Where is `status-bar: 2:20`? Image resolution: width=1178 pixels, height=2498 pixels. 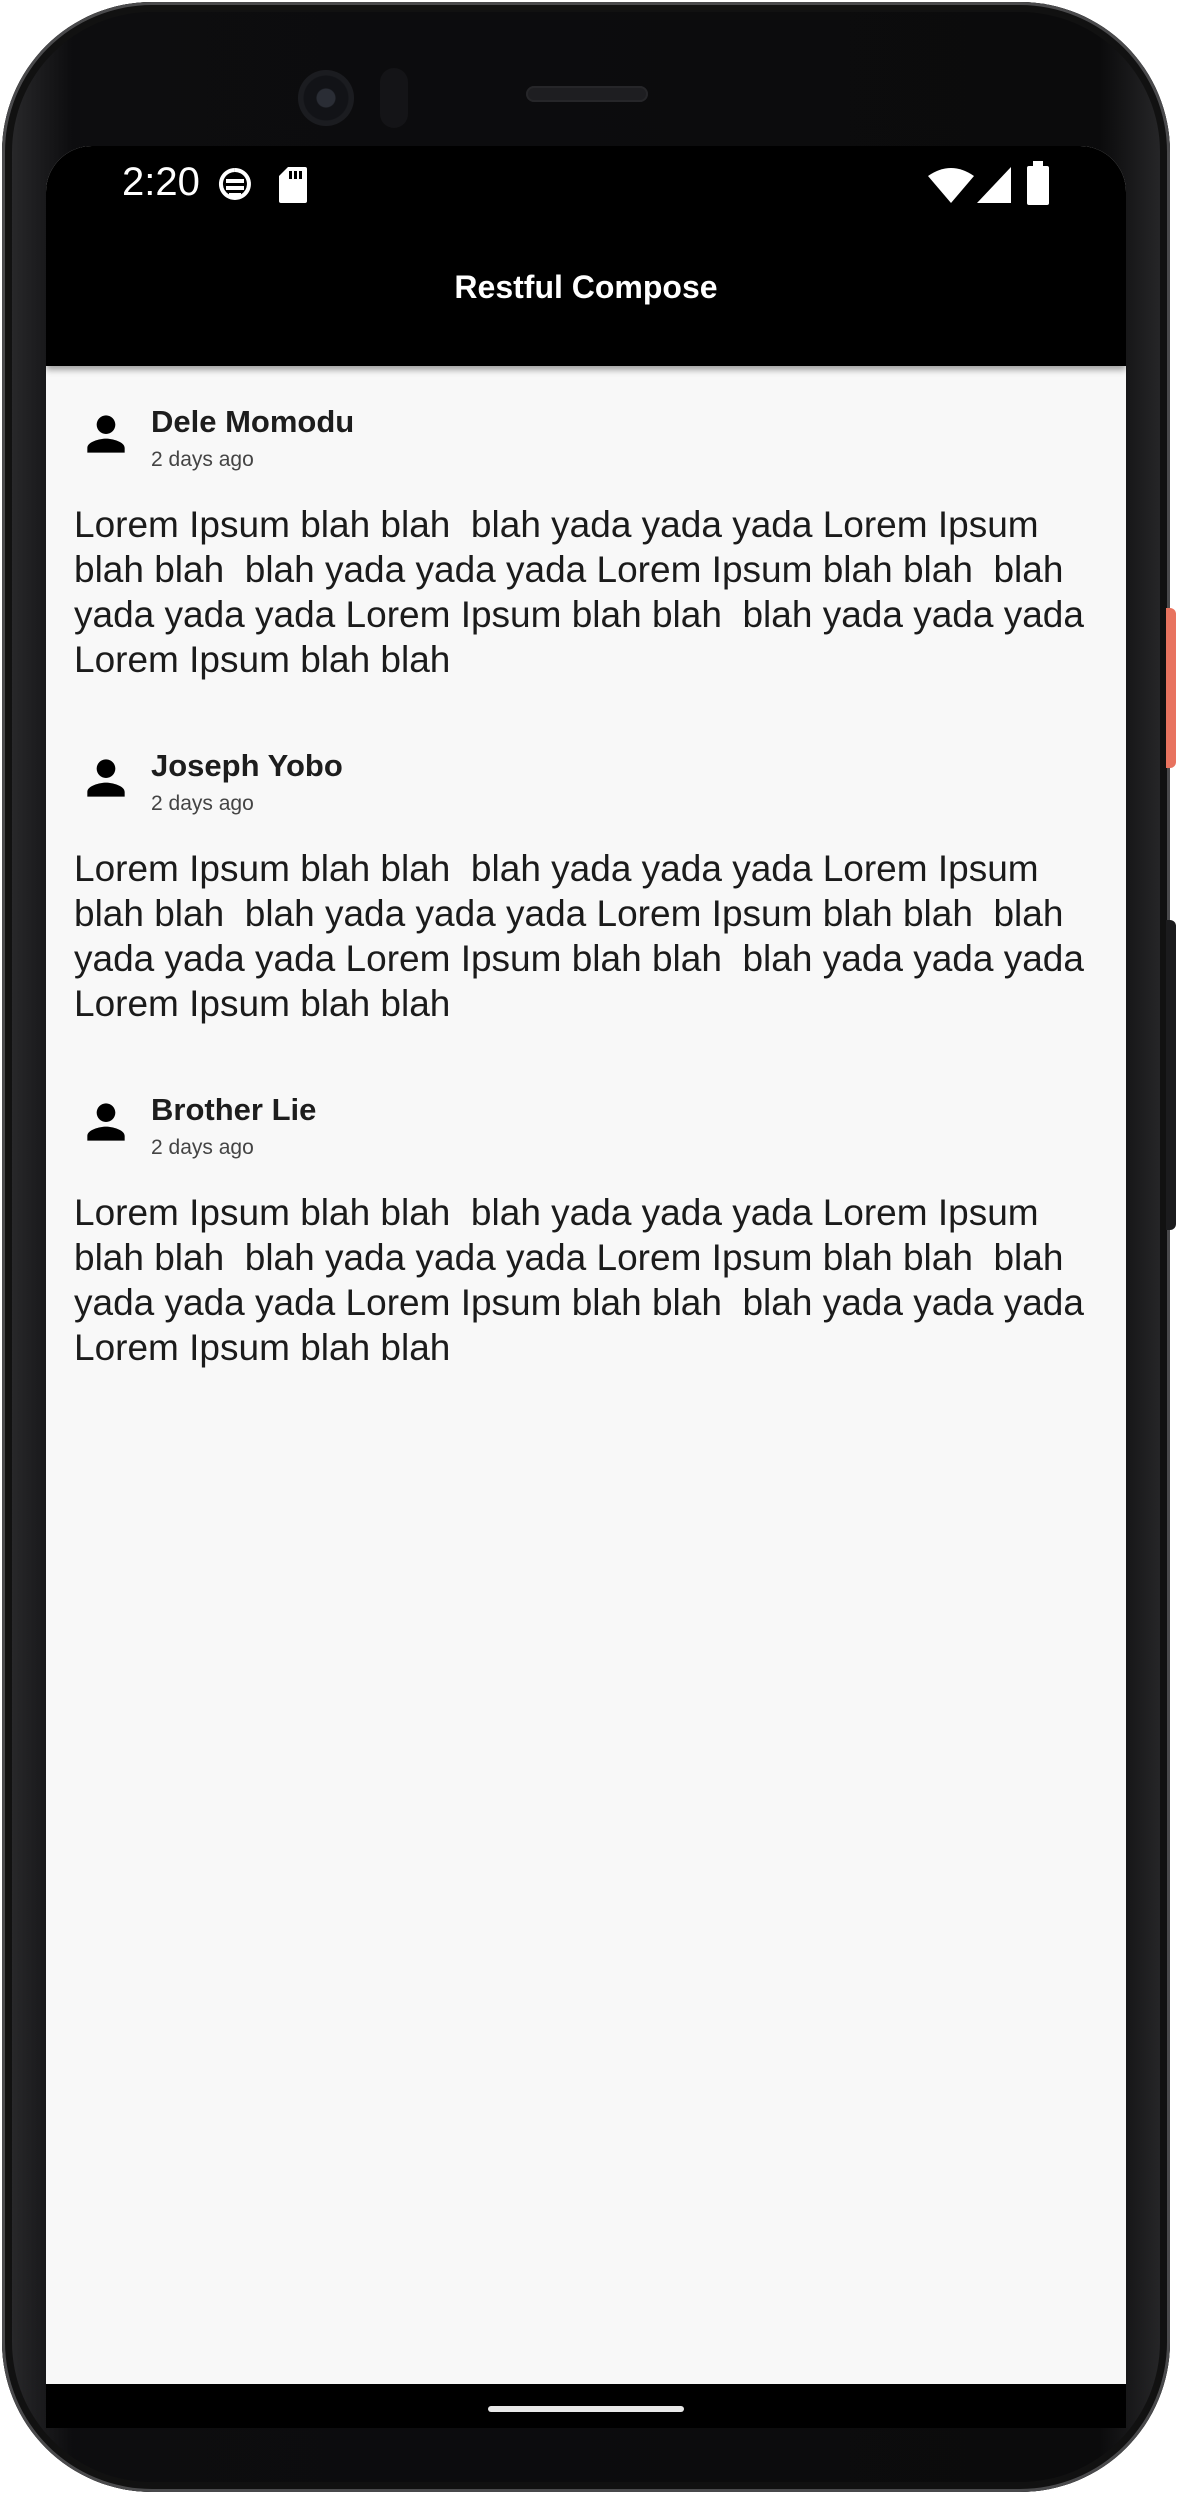
status-bar: 2:20 is located at coordinates (586, 188).